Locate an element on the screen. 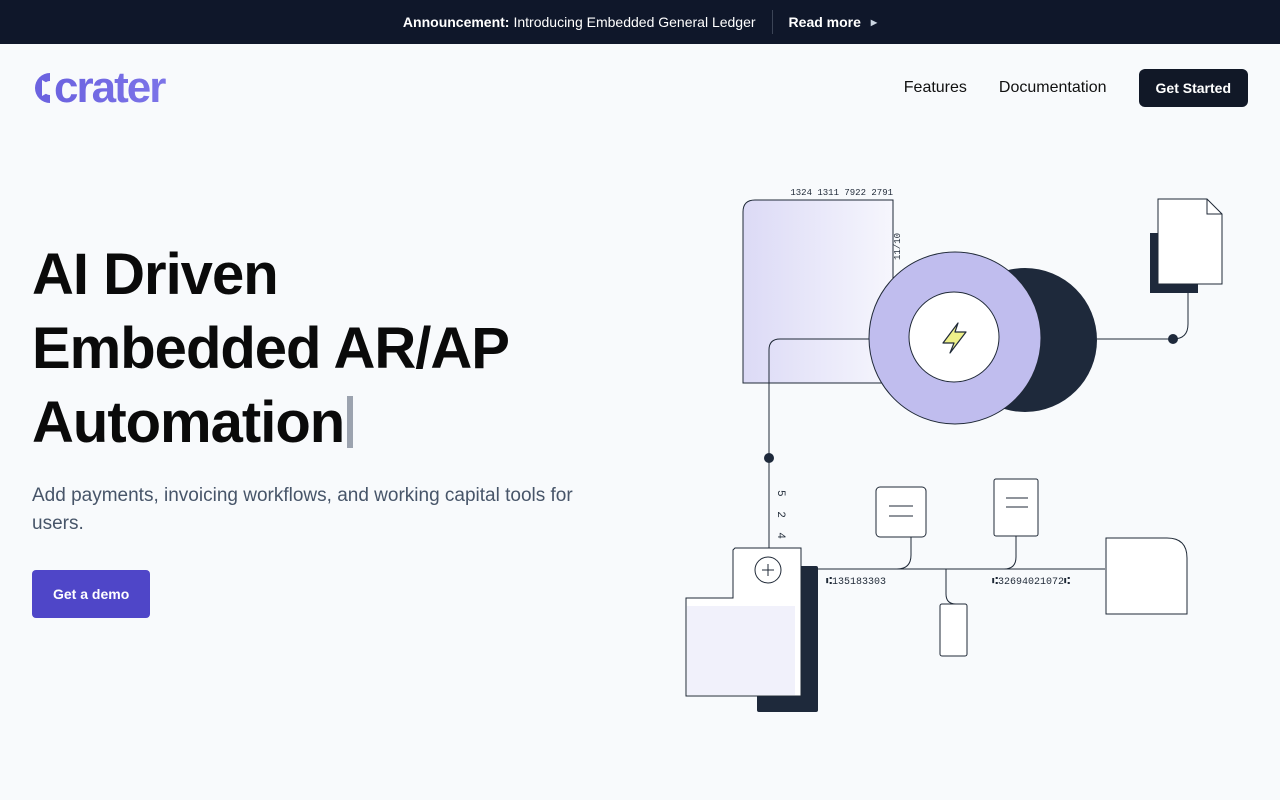 This screenshot has height=800, width=1280. nav-documentation: Documentation is located at coordinates (1053, 88).